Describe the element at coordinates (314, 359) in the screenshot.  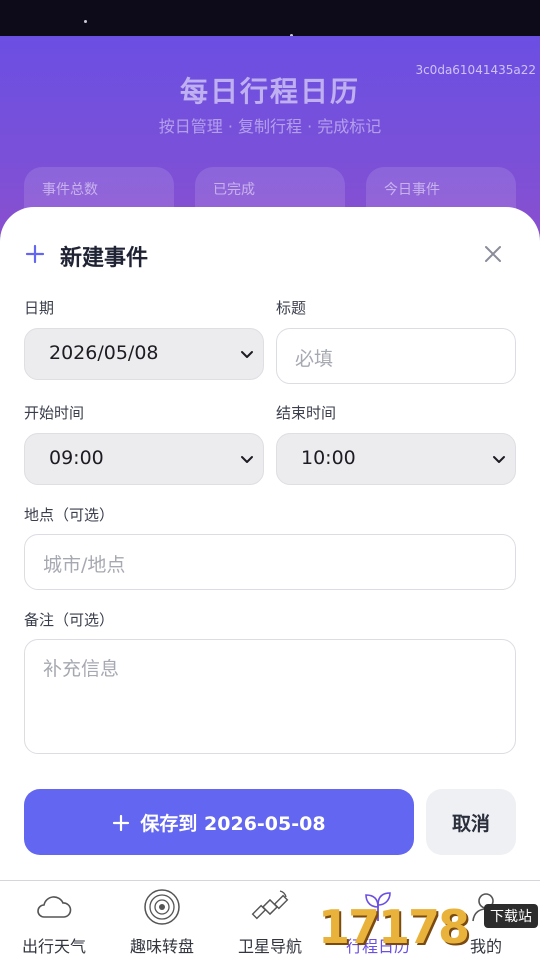
I see `title-placeholder: 必填` at that location.